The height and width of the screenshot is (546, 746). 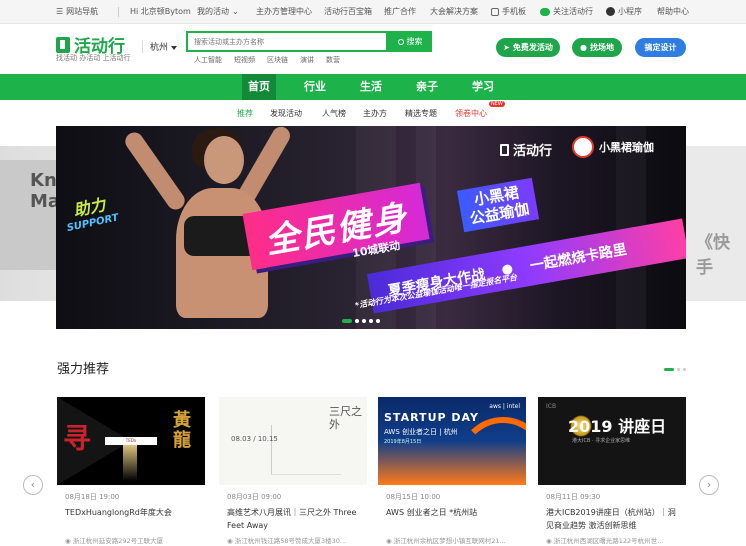 What do you see at coordinates (413, 497) in the screenshot?
I see `event-datetime: 08月15日 10:00` at bounding box center [413, 497].